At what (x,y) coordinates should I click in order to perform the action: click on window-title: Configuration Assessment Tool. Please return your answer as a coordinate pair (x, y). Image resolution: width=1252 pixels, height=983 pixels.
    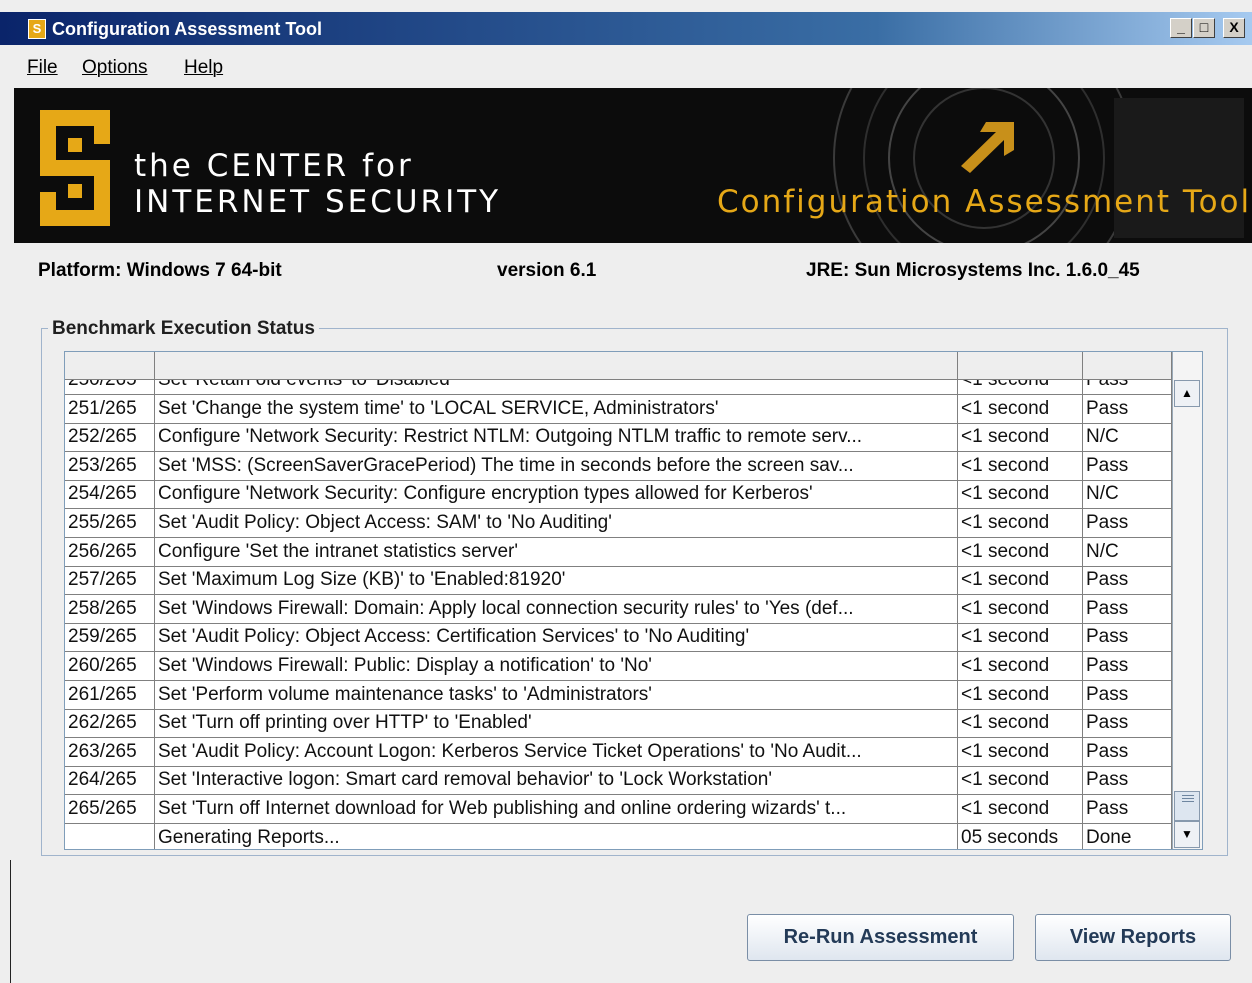
    Looking at the image, I should click on (187, 29).